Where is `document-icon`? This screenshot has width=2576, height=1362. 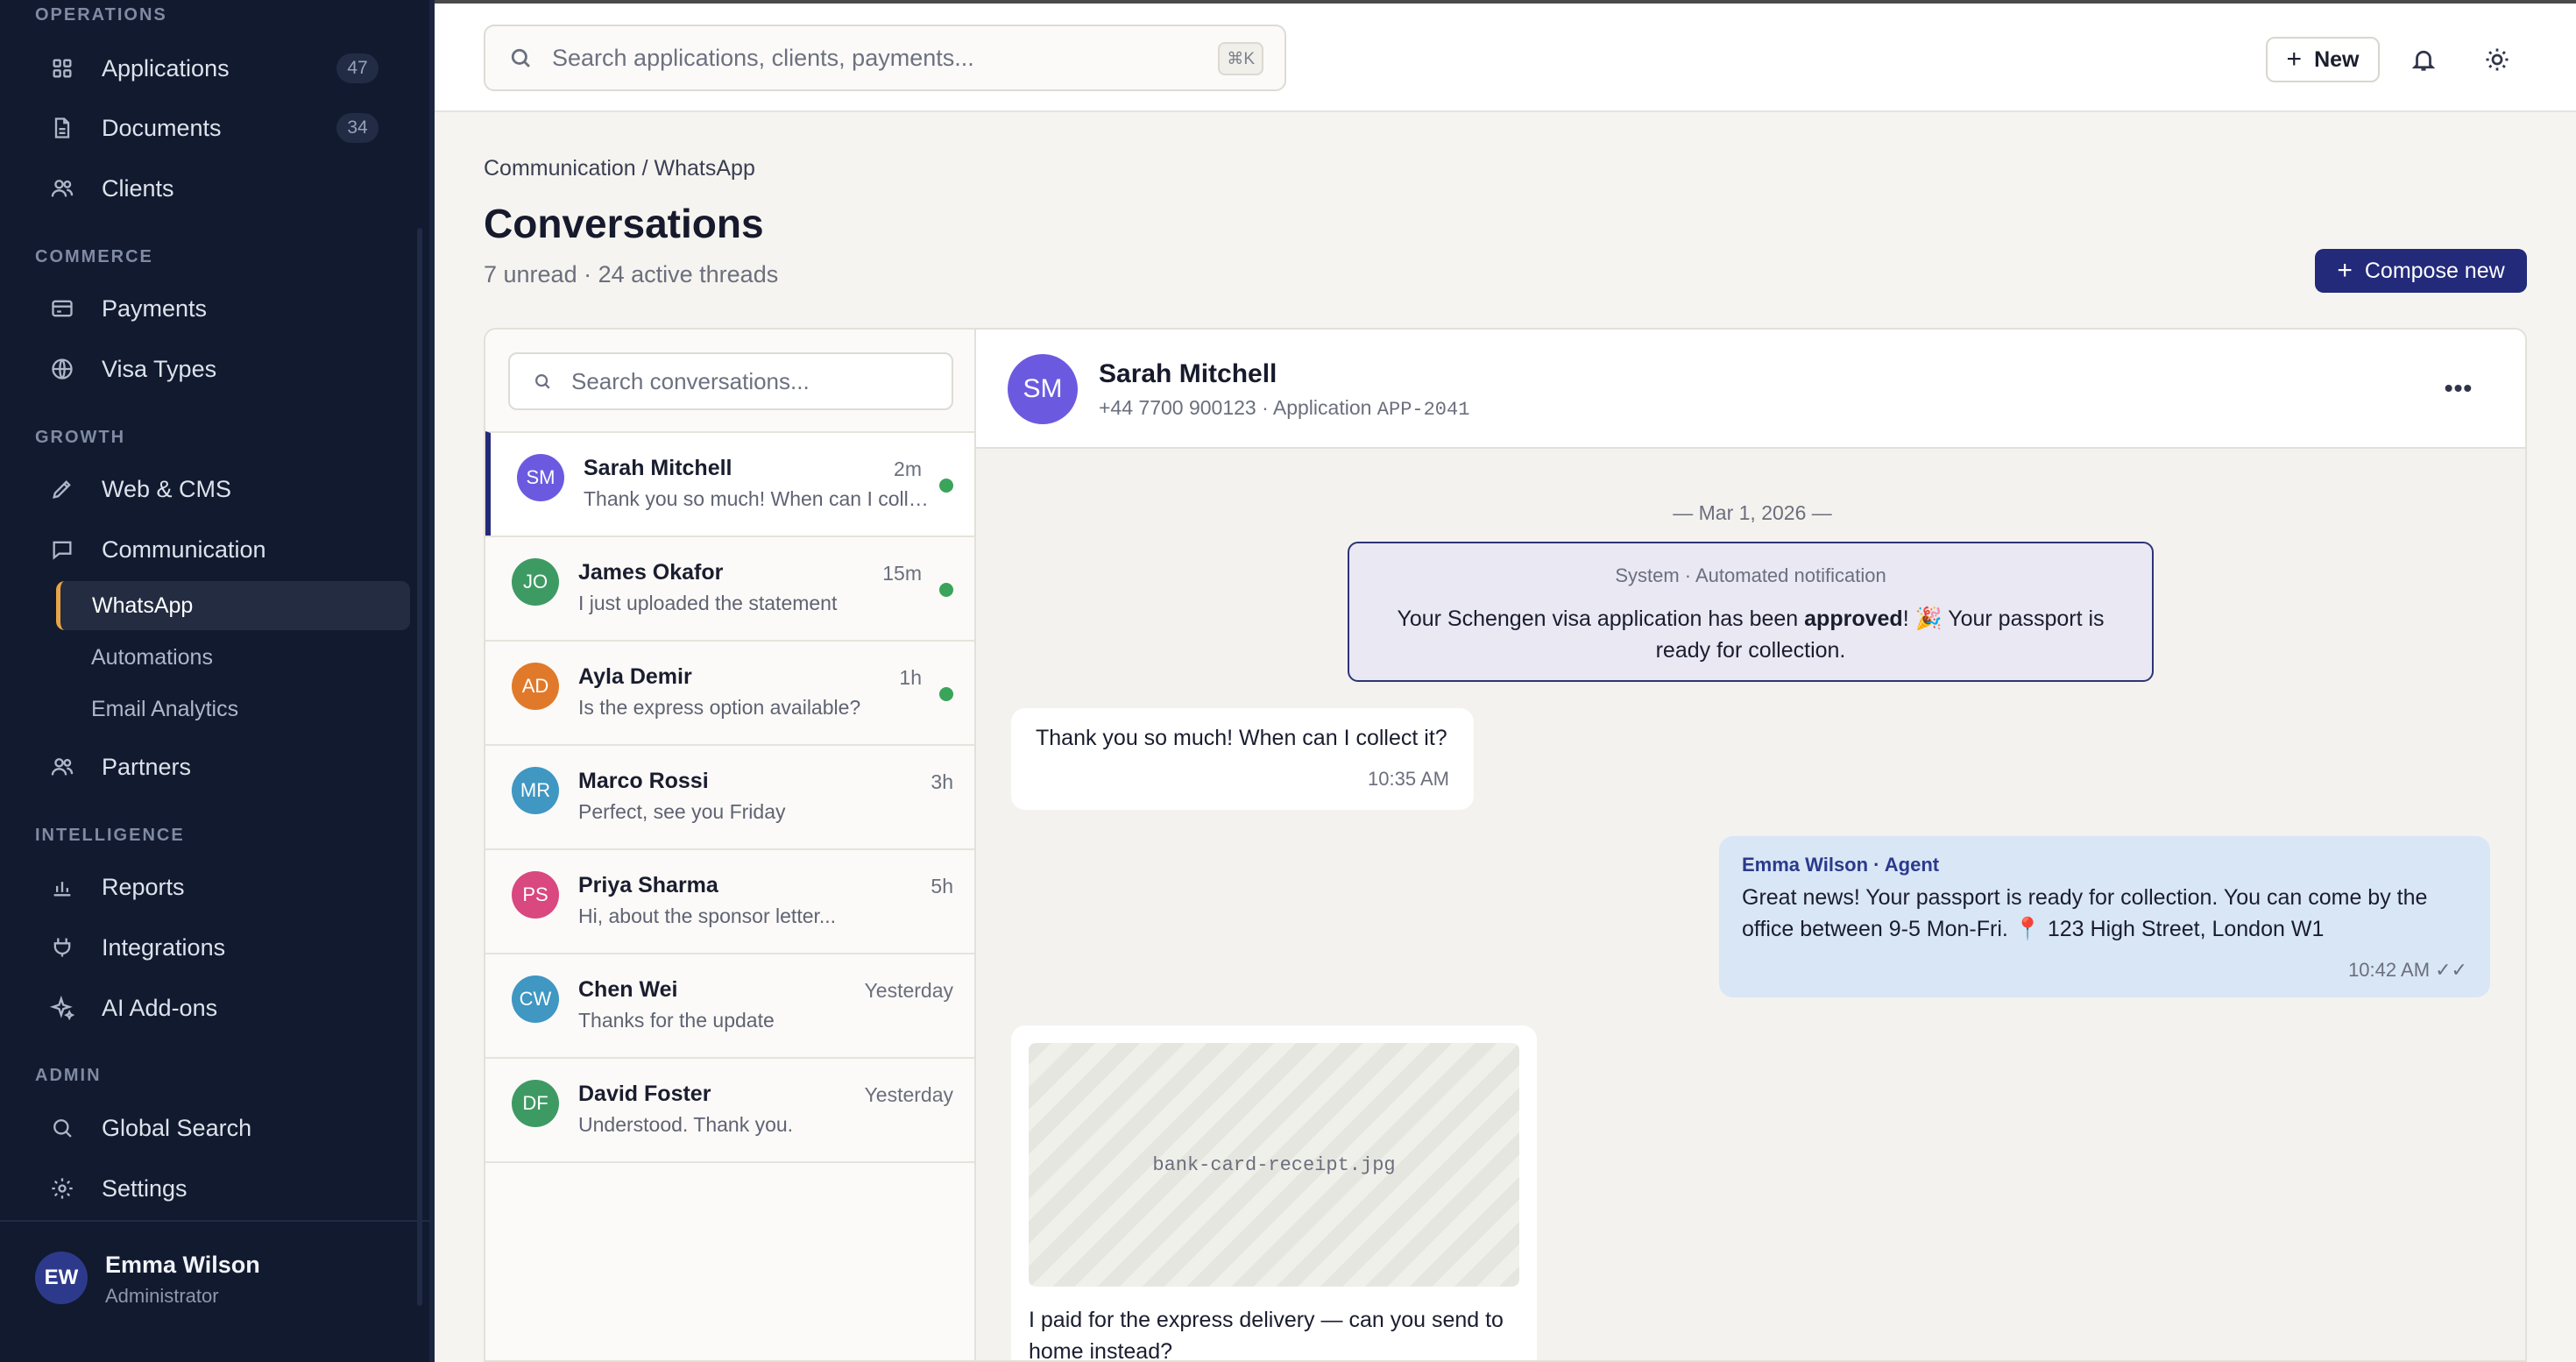
document-icon is located at coordinates (62, 128).